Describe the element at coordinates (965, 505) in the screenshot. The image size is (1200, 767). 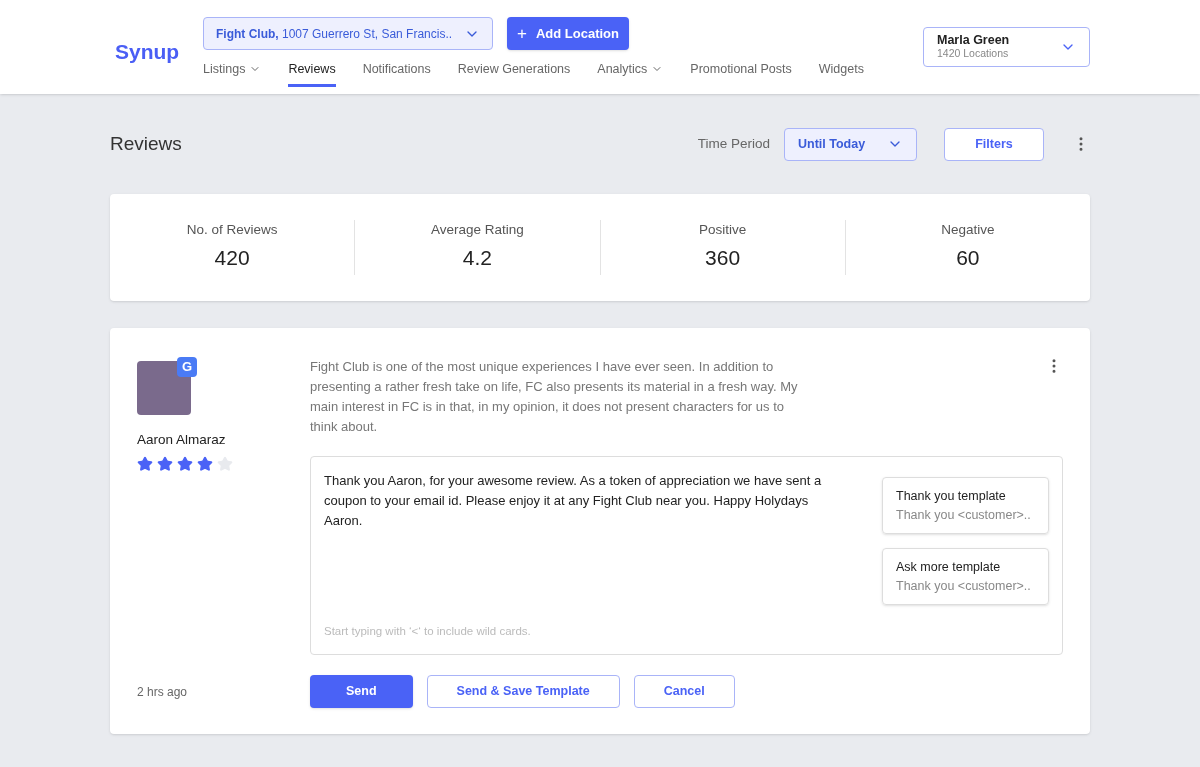
I see `template-card: Thank you template Thank you <customer>..` at that location.